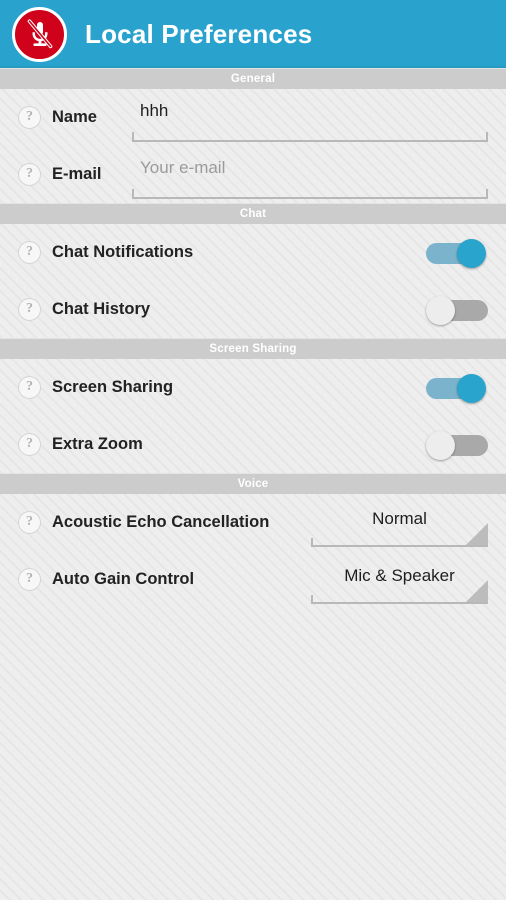 The height and width of the screenshot is (900, 506). Describe the element at coordinates (253, 348) in the screenshot. I see `section-header-screen-sharing: Screen Sharing` at that location.